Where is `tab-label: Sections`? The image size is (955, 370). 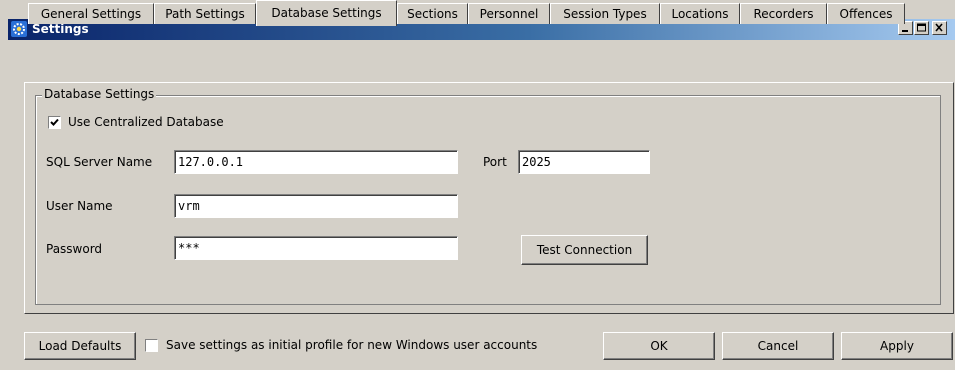
tab-label: Sections is located at coordinates (432, 14).